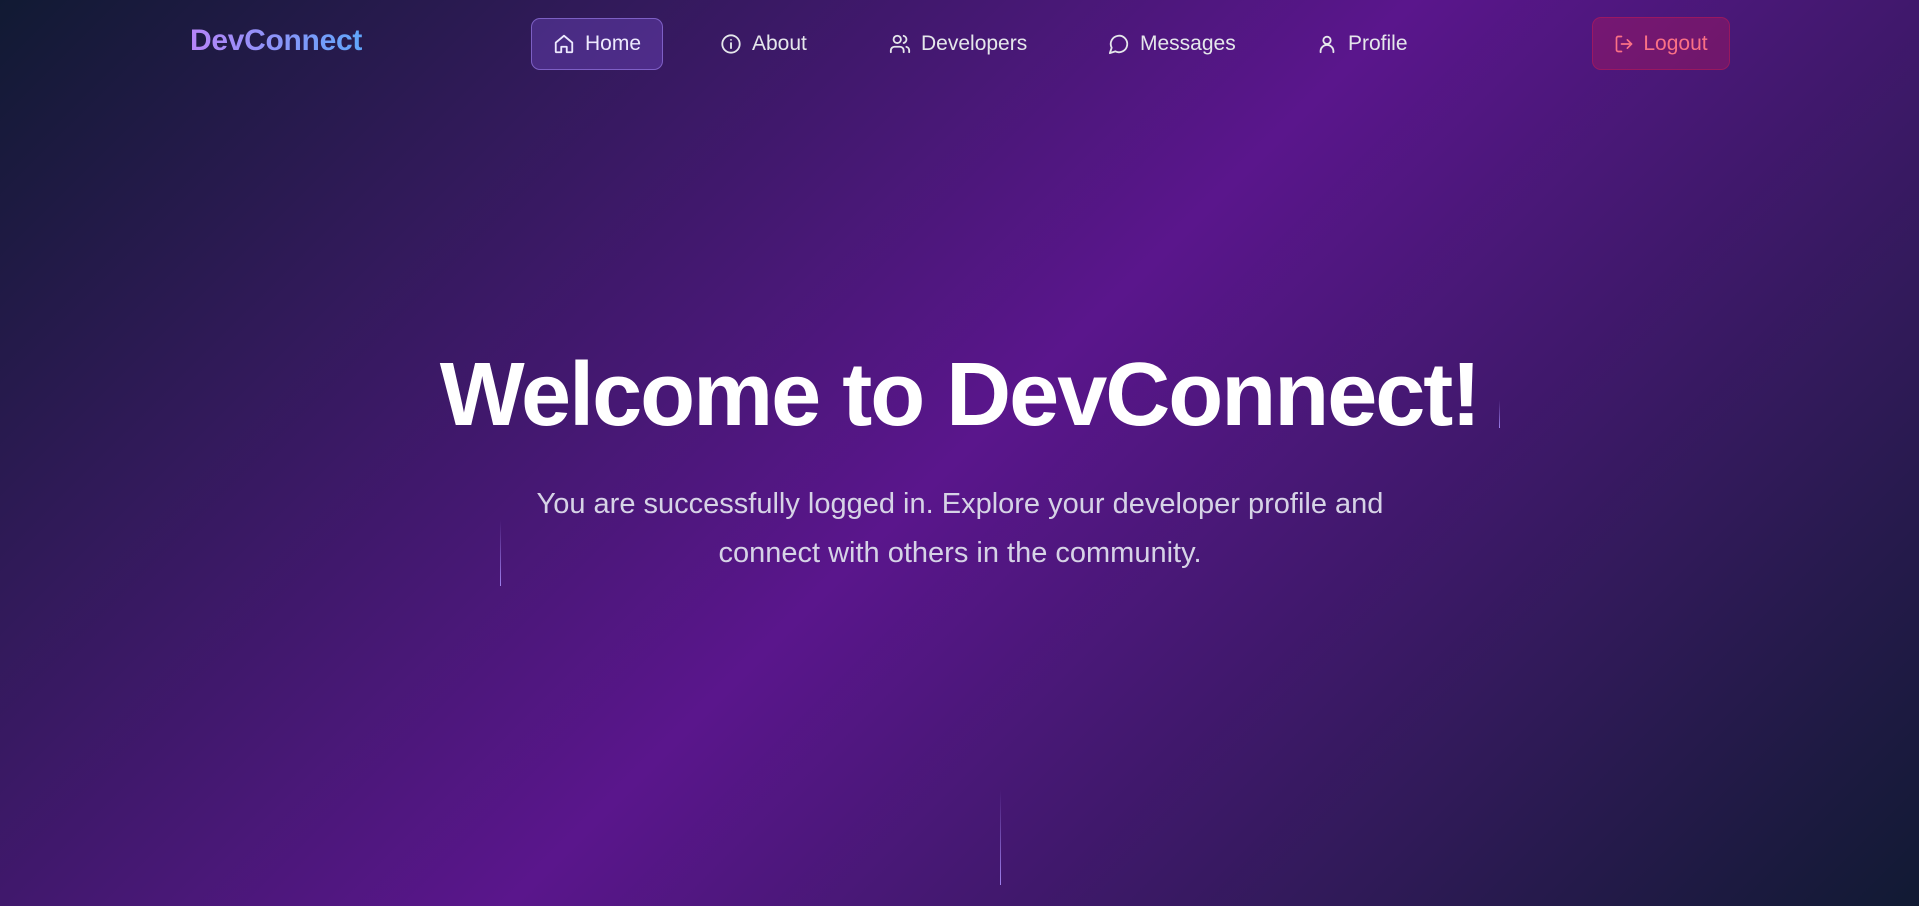  Describe the element at coordinates (1624, 43) in the screenshot. I see `logout-icon` at that location.